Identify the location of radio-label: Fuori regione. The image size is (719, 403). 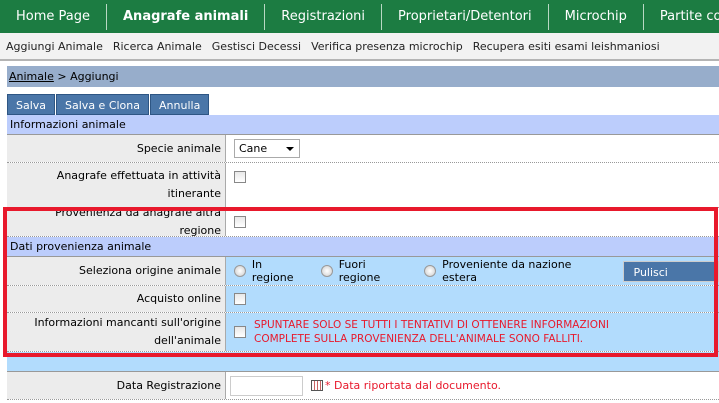
(359, 271).